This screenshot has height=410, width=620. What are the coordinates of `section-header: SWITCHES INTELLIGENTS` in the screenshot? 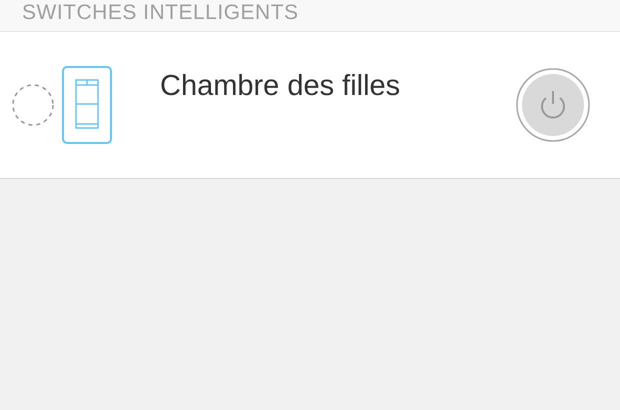 It's located at (160, 13).